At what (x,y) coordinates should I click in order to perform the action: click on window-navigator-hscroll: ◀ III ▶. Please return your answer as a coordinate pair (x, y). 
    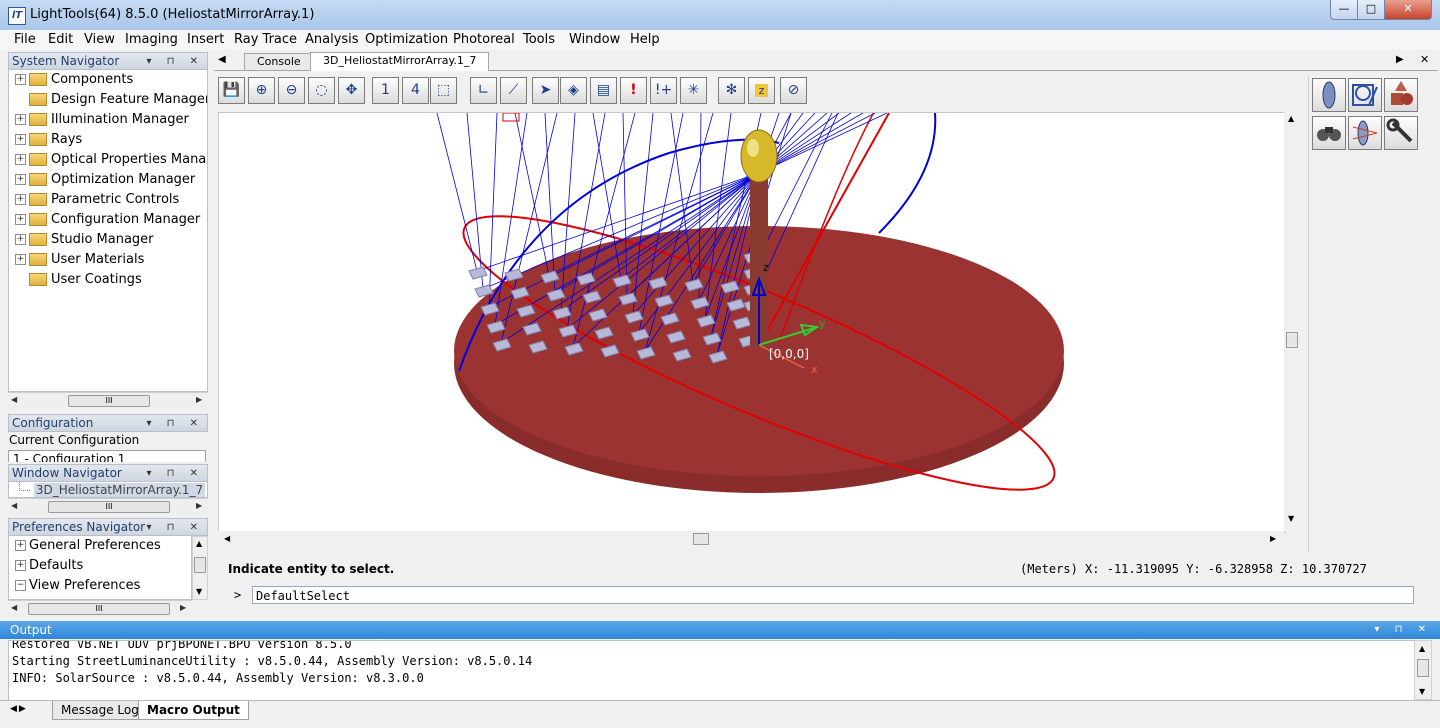
    Looking at the image, I should click on (108, 505).